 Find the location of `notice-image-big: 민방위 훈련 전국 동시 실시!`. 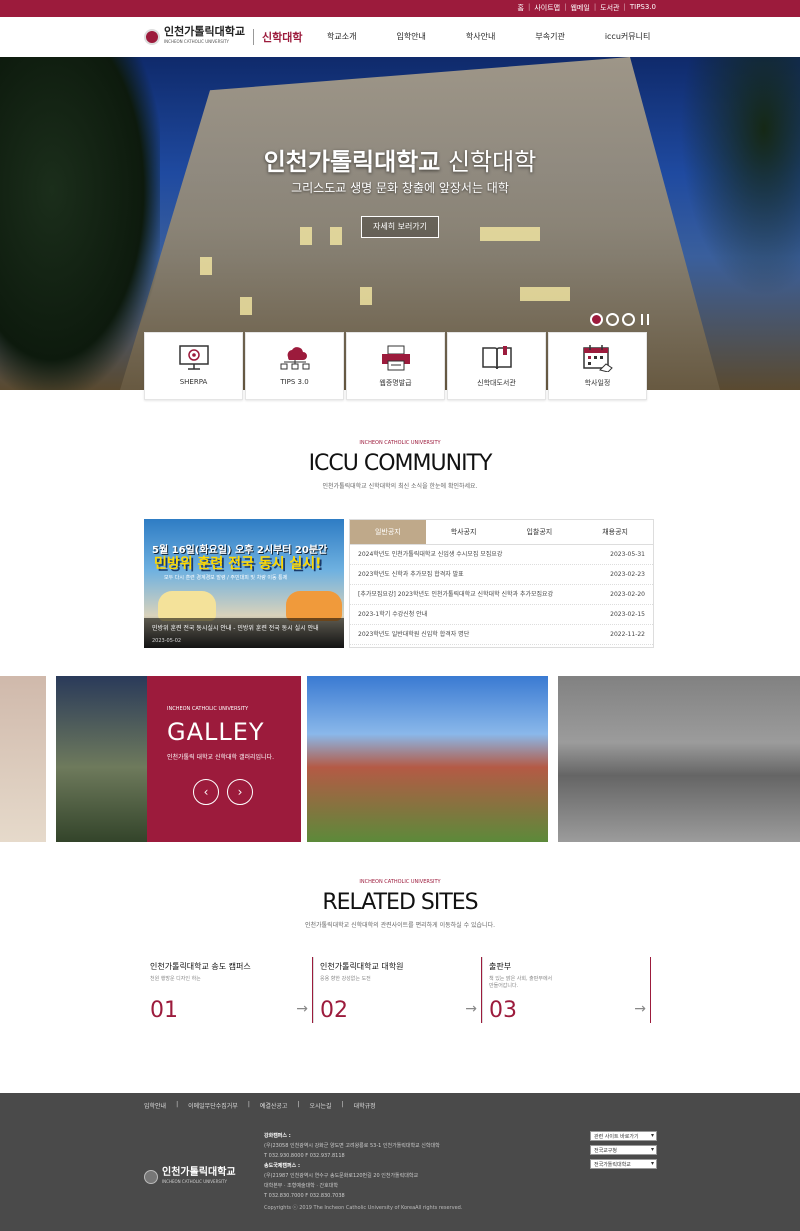

notice-image-big: 민방위 훈련 전국 동시 실시! is located at coordinates (238, 564).